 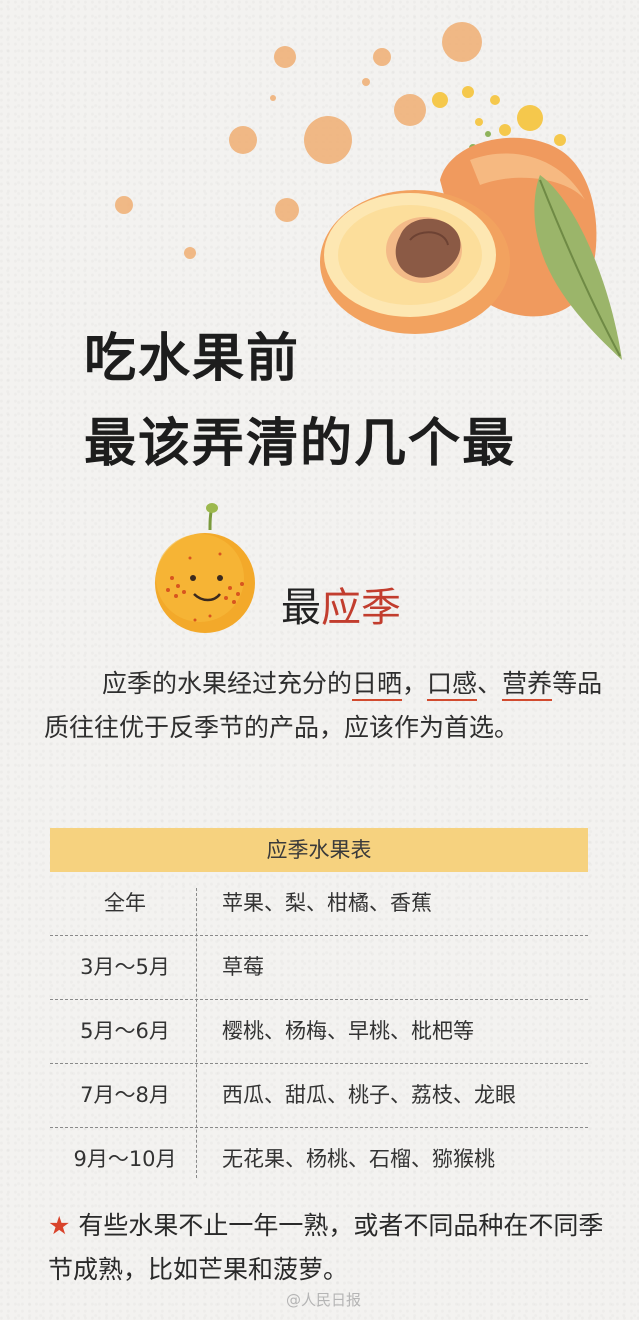 I want to click on note-paragraph: ★ 有些水果不止一年一熟，或者不同品种在不同季节成熟，比如芒果和菠萝。, so click(x=328, y=1248).